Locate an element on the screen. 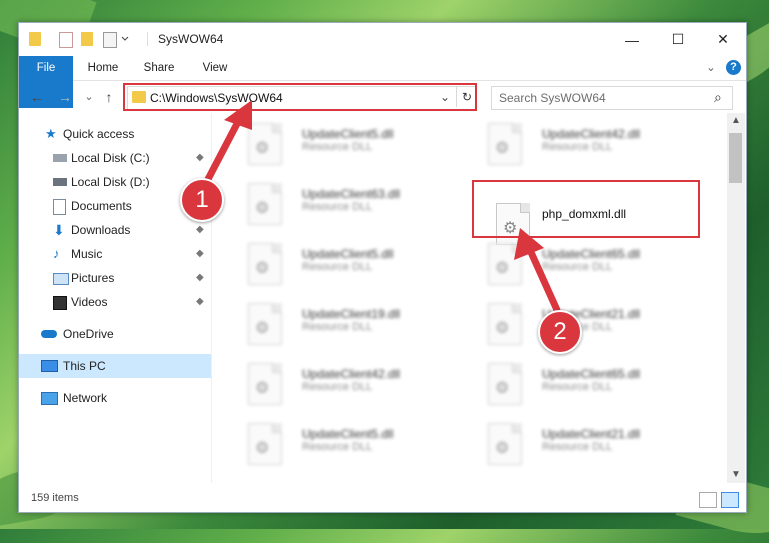 Image resolution: width=769 pixels, height=543 pixels. sidebar-item-label: This PC is located at coordinates (84, 366).